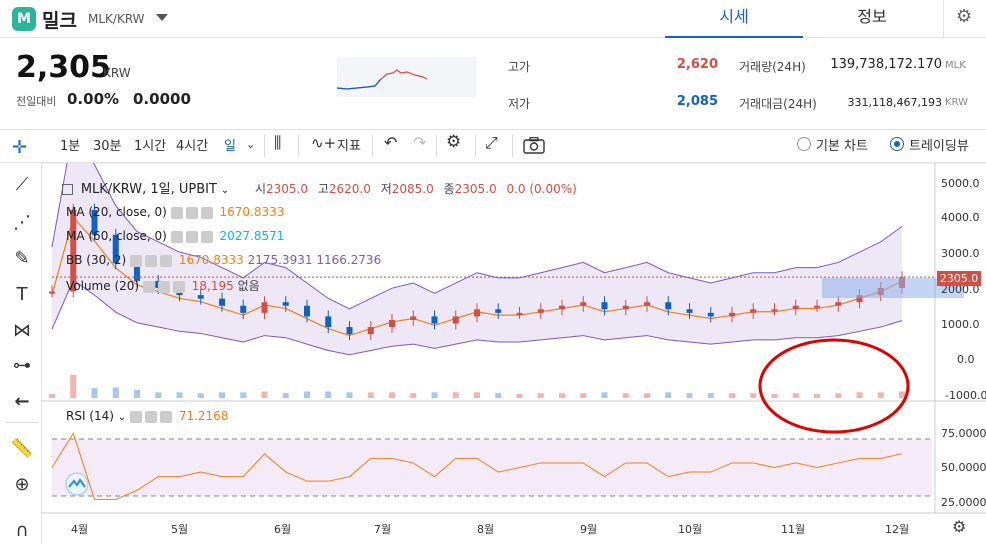 The height and width of the screenshot is (544, 986). I want to click on brush-icon: ✎, so click(22, 259).